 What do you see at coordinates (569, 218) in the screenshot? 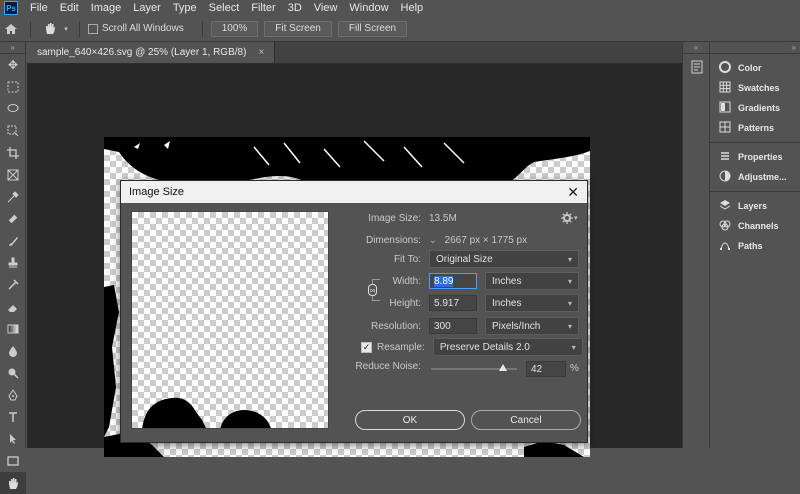
I see `gear-icon: ▾` at bounding box center [569, 218].